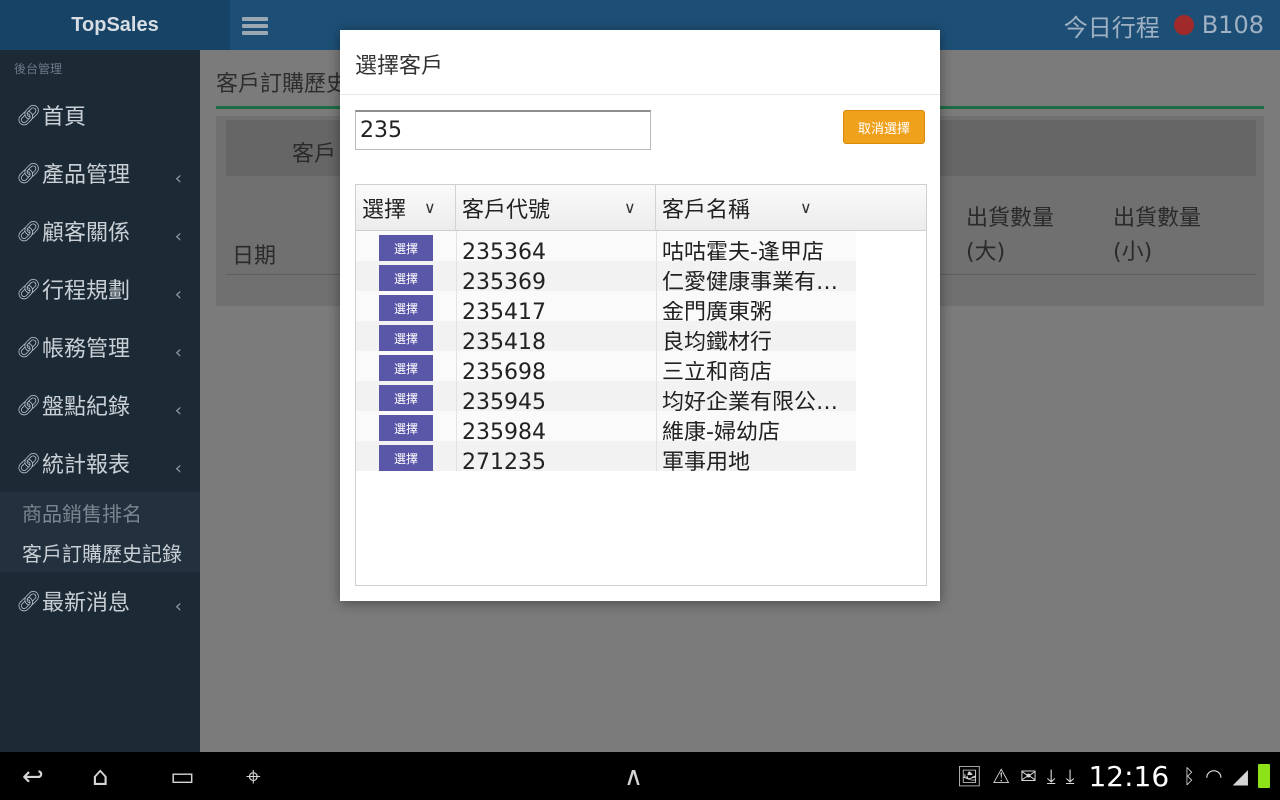  Describe the element at coordinates (86, 407) in the screenshot. I see `sidebar-item-label: 盤點紀錄` at that location.